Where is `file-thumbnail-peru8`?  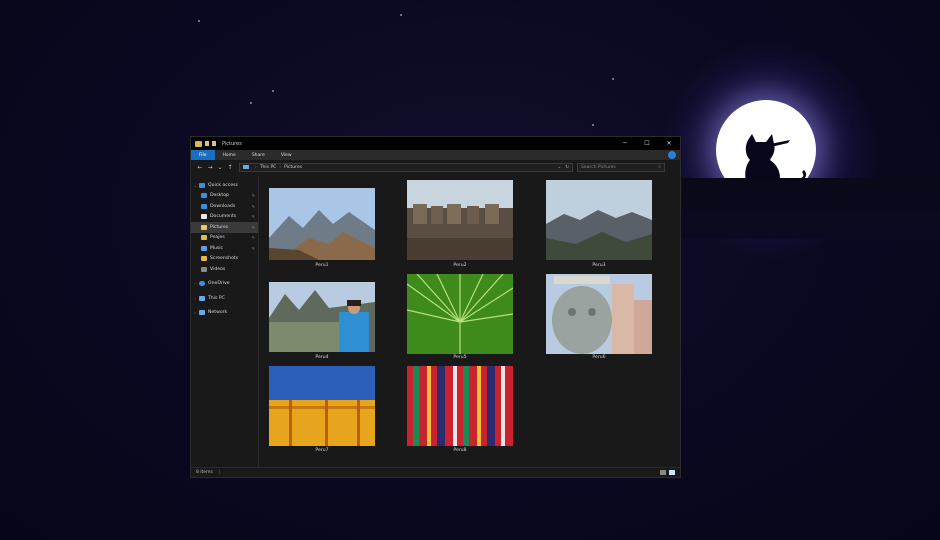
file-thumbnail-peru8 is located at coordinates (460, 406).